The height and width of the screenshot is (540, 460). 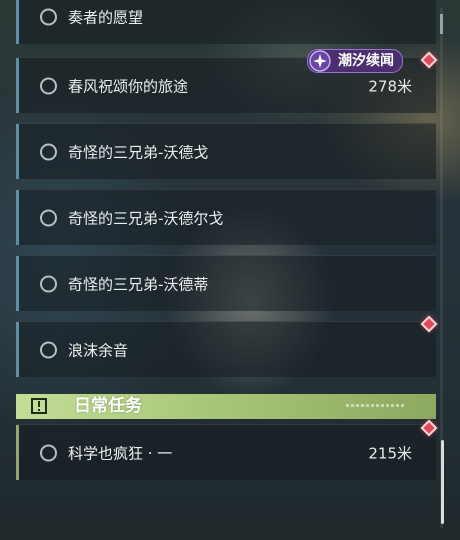 What do you see at coordinates (366, 61) in the screenshot?
I see `event-badge-label: 潮汐续闻` at bounding box center [366, 61].